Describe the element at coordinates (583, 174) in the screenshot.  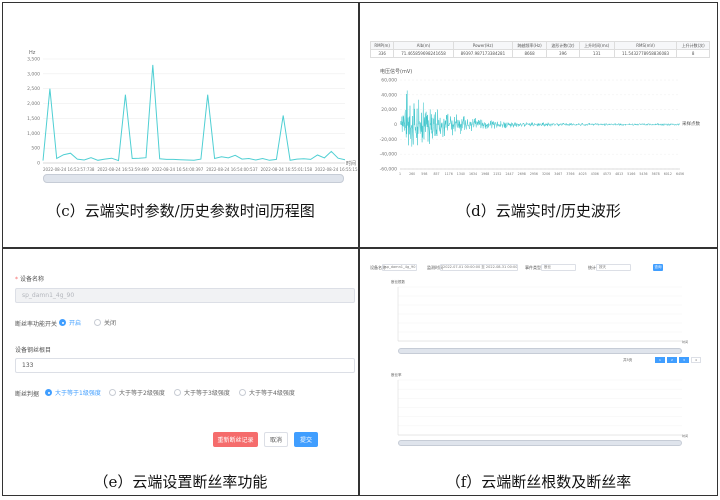
I see `x-tick-label: 4025` at that location.